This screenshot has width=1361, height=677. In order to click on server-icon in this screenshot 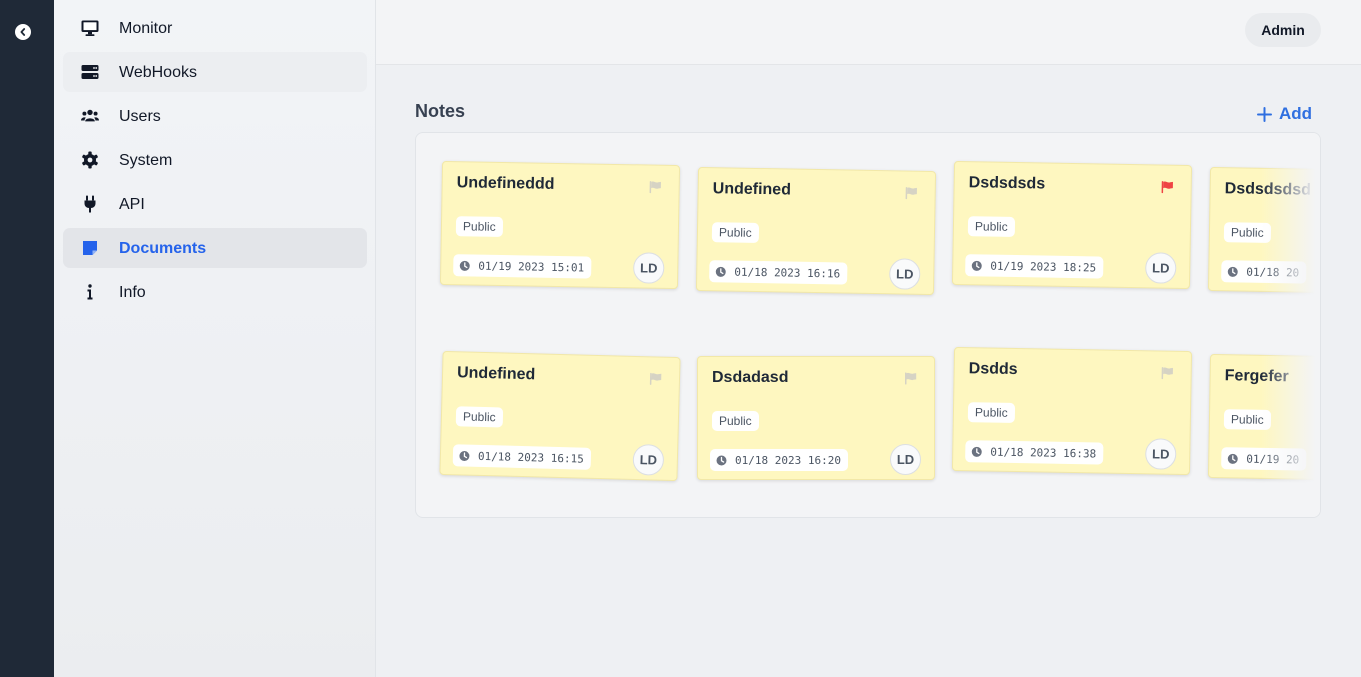, I will do `click(90, 72)`.